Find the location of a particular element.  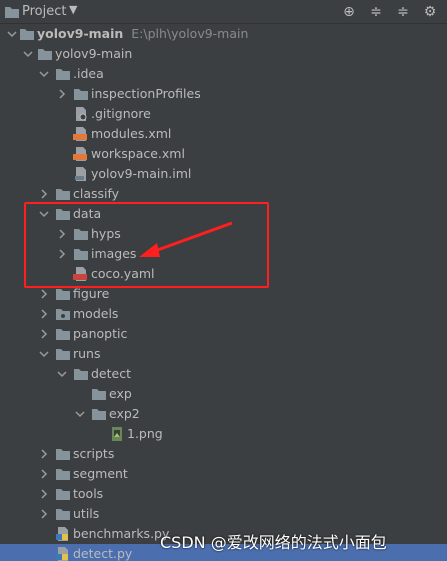

tree-item-label: workspace.xml is located at coordinates (138, 153).